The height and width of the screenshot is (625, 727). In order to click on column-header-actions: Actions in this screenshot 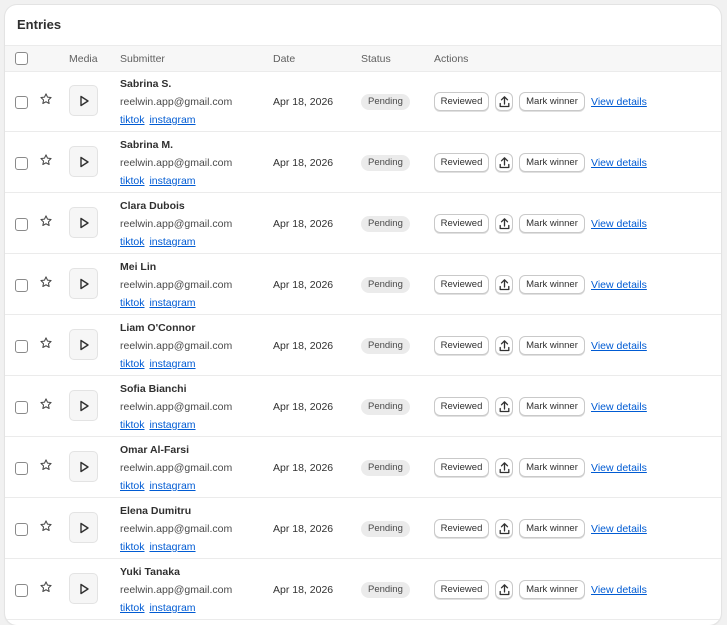, I will do `click(451, 59)`.